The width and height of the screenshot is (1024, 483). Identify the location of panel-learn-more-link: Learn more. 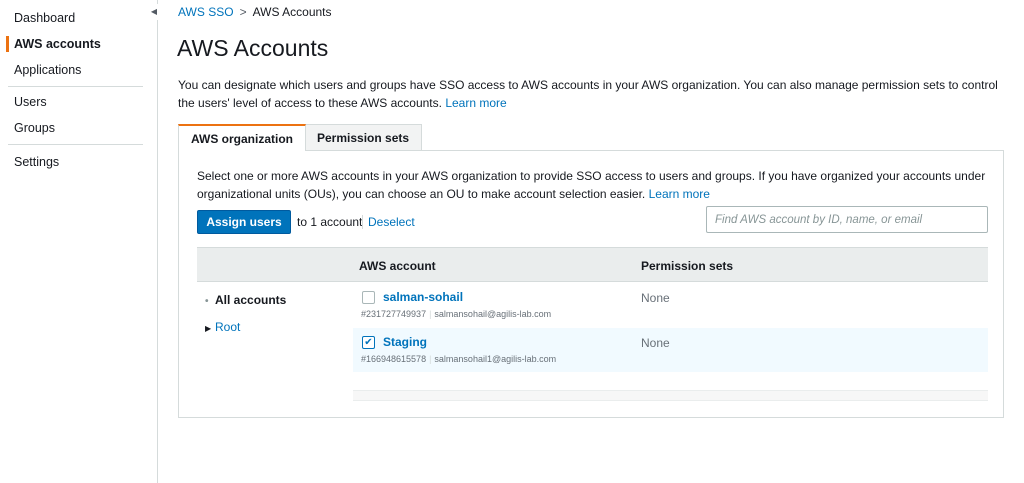
(679, 194).